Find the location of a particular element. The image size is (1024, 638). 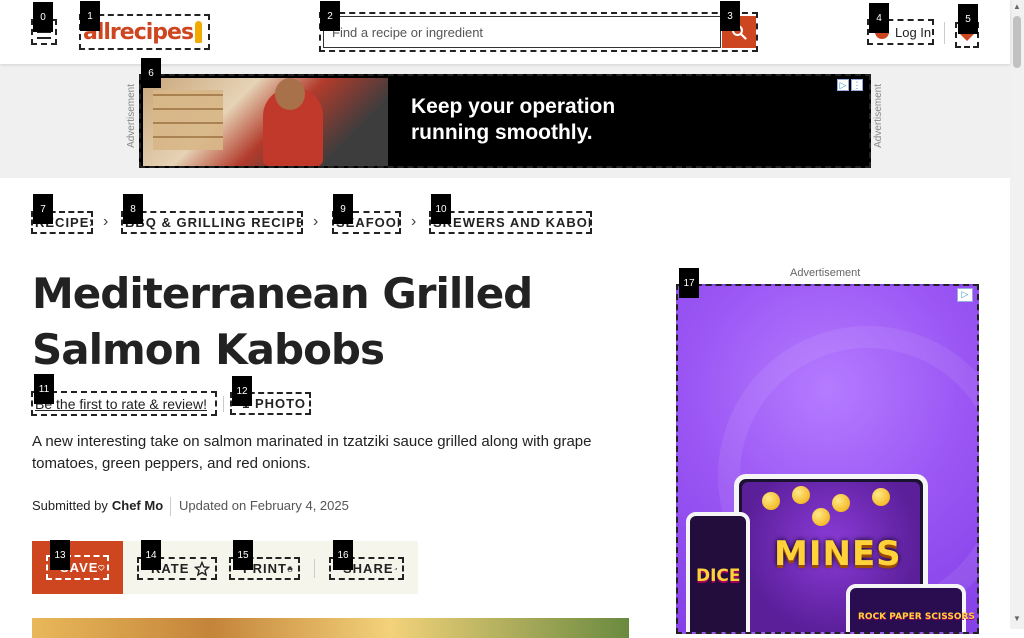

tag-1: 1 is located at coordinates (90, 16).